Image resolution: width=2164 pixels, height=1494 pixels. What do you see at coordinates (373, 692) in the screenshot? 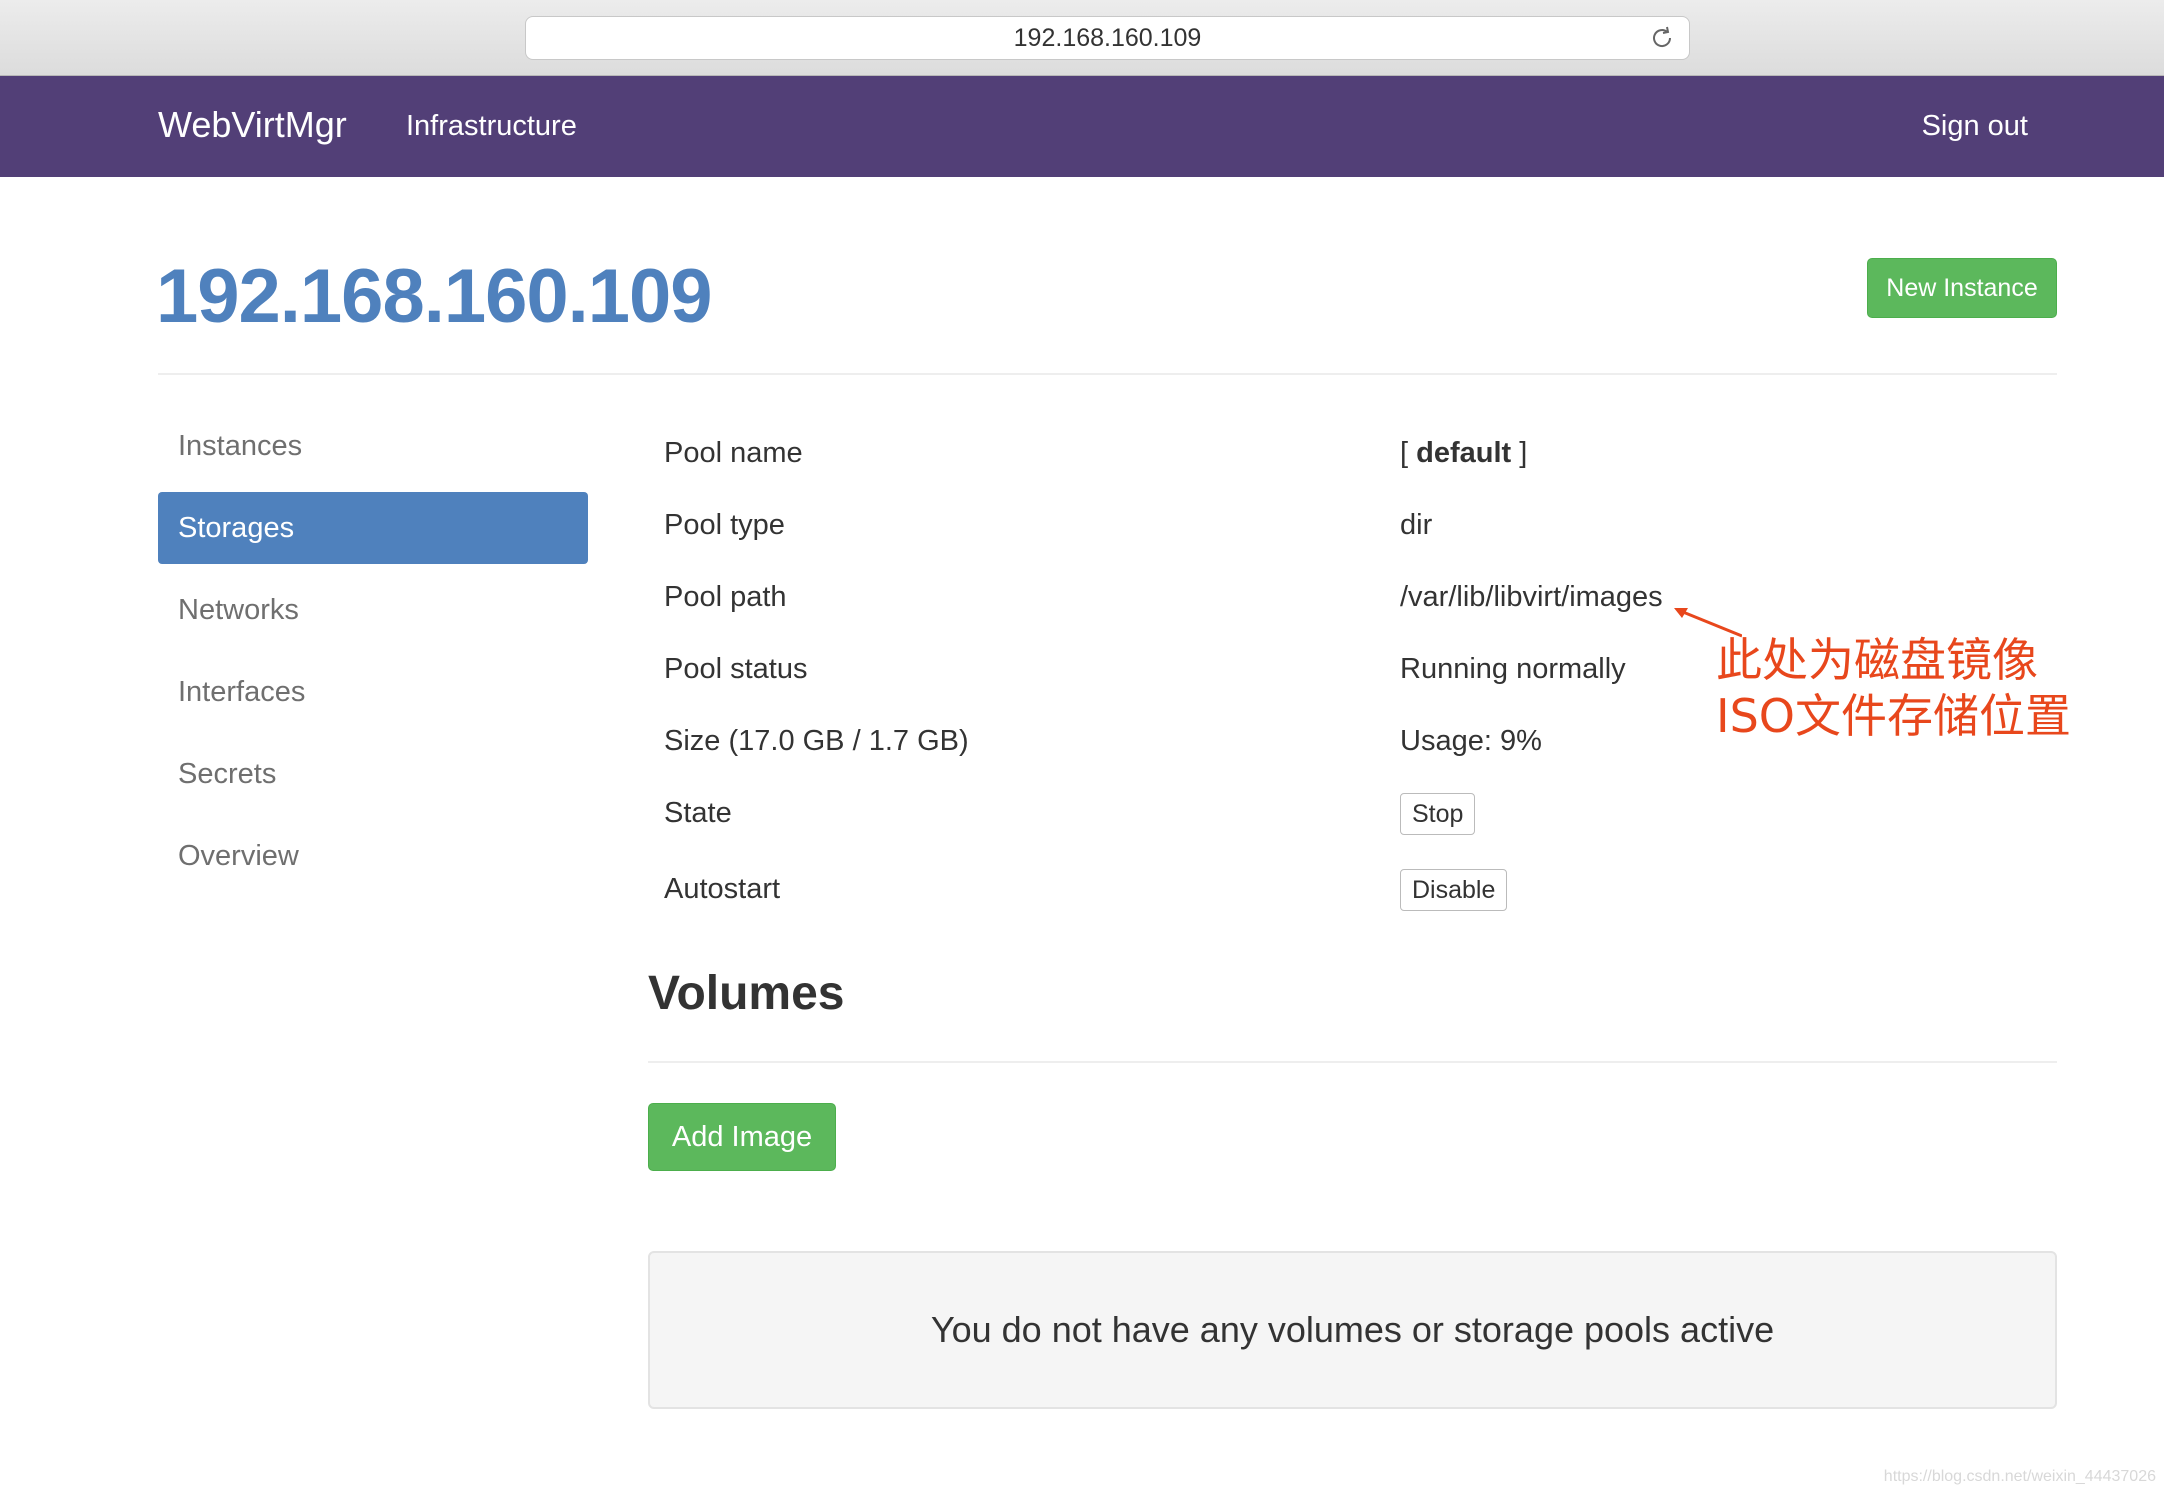
I see `sidebar-item-interfaces: Interfaces` at bounding box center [373, 692].